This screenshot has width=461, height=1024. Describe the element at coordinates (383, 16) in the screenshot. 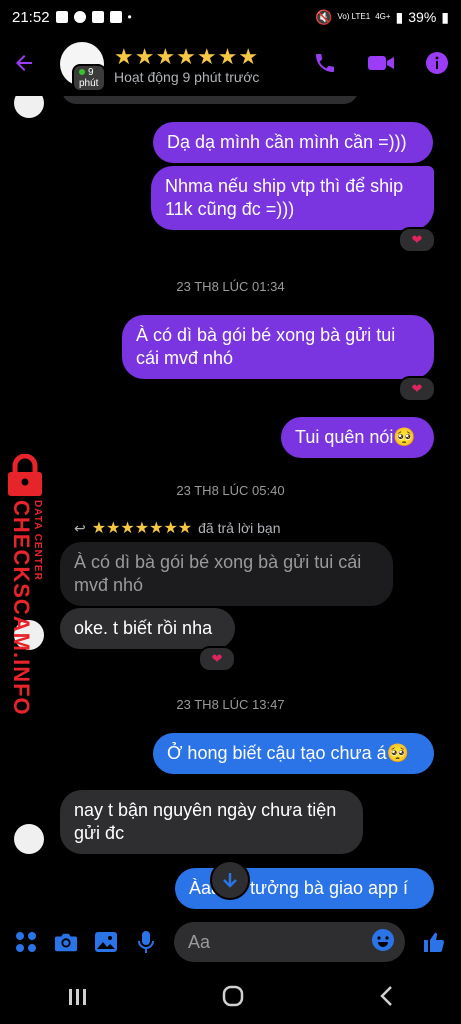

I see `network-type: 4G+` at that location.